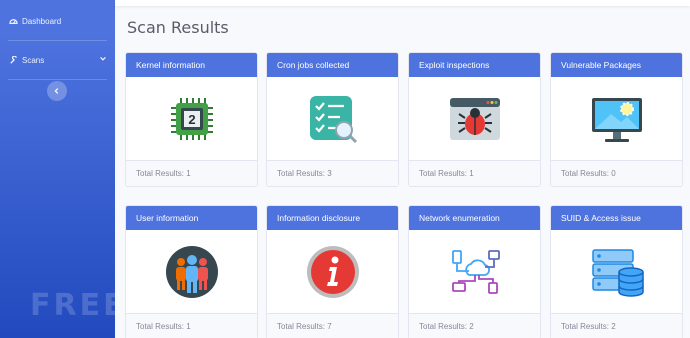  I want to click on sidebar-item-dashboard: Dashboard, so click(57, 21).